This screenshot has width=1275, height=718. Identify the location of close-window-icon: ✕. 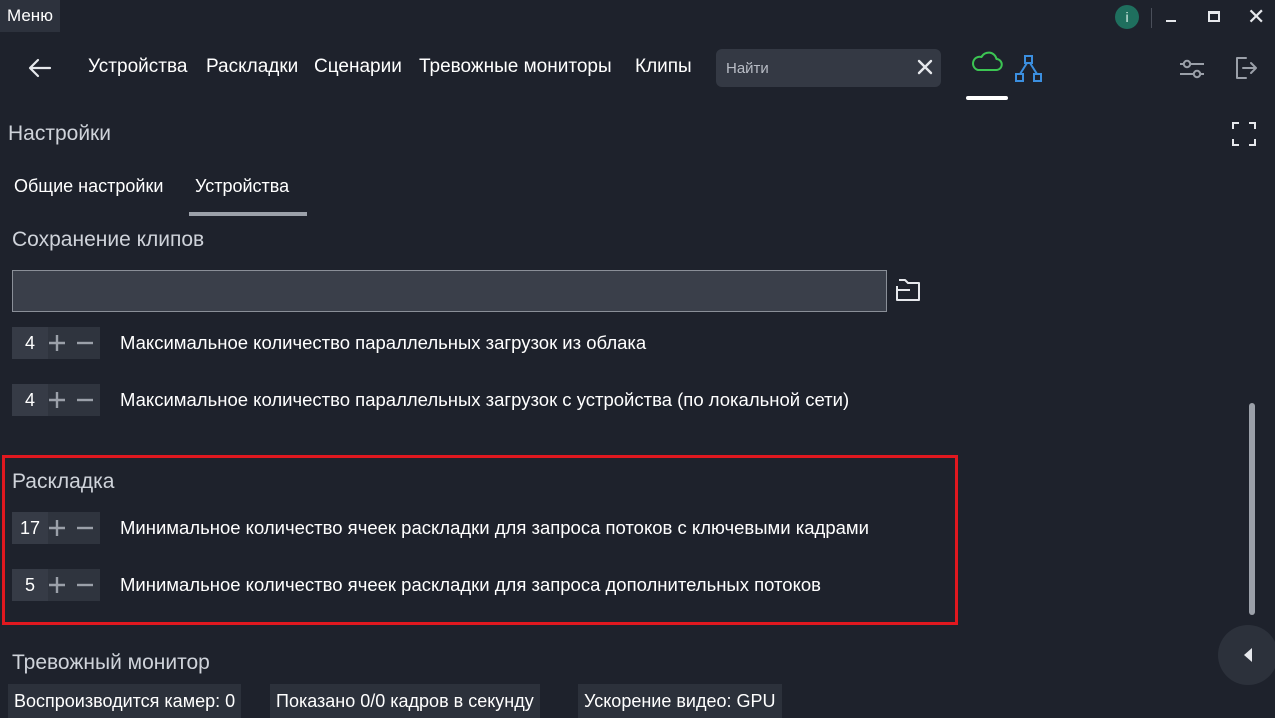
(1257, 17).